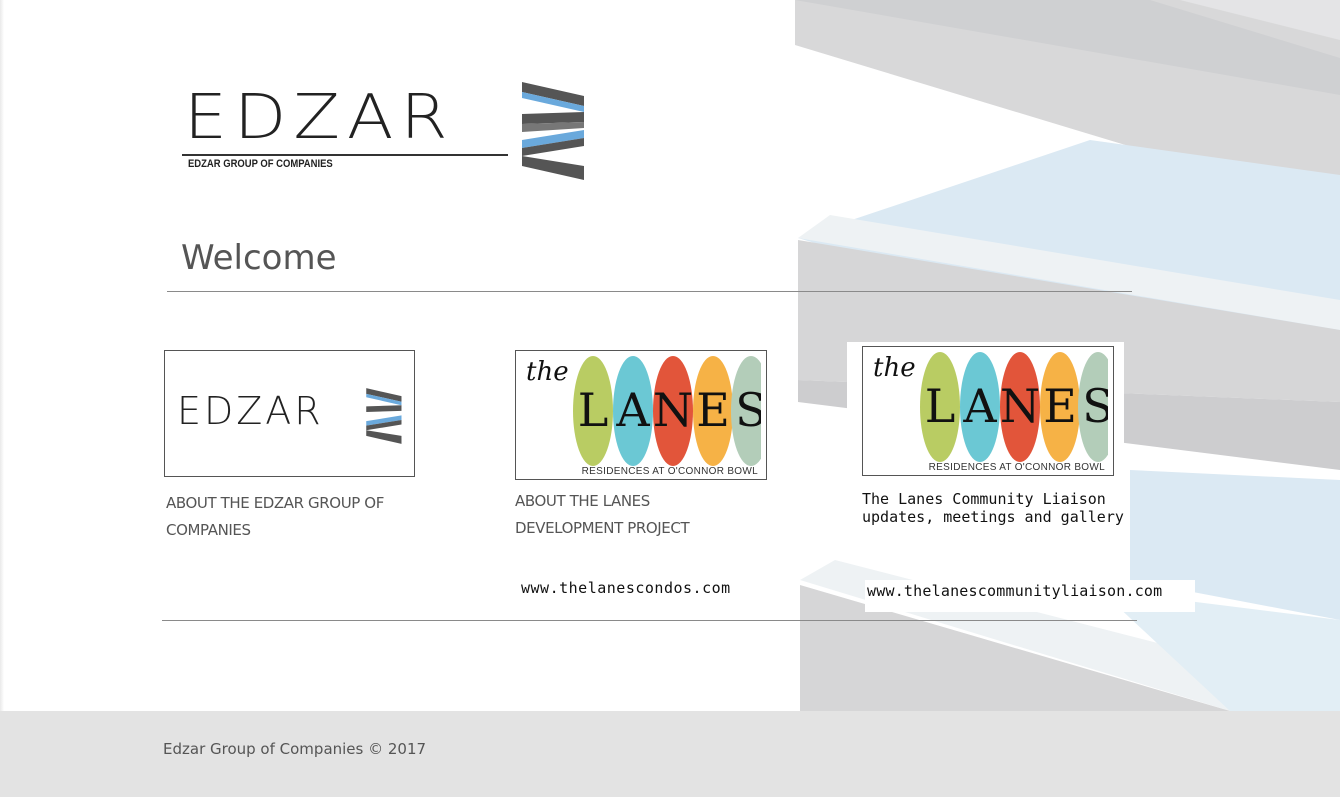 The width and height of the screenshot is (1340, 797). Describe the element at coordinates (250, 411) in the screenshot. I see `edzar-card-wordmark: EDZAR` at that location.